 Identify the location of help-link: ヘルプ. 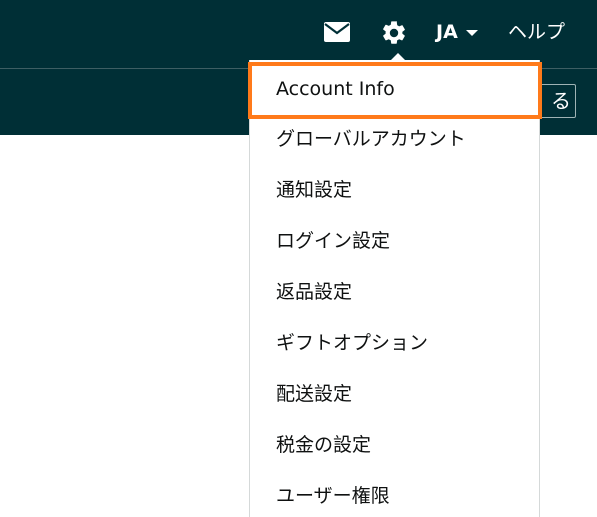
(536, 32).